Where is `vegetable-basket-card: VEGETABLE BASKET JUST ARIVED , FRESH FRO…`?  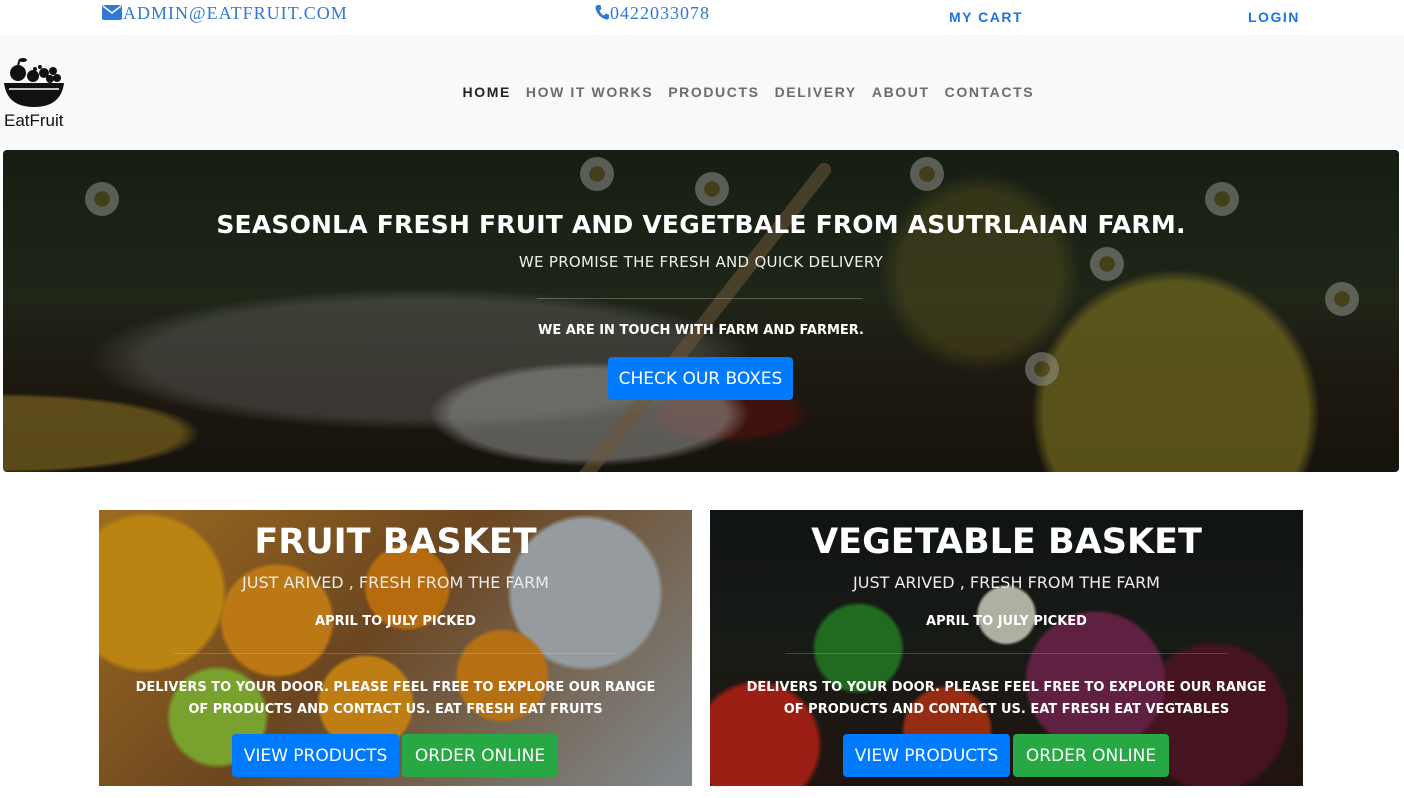 vegetable-basket-card: VEGETABLE BASKET JUST ARIVED , FRESH FRO… is located at coordinates (1006, 648).